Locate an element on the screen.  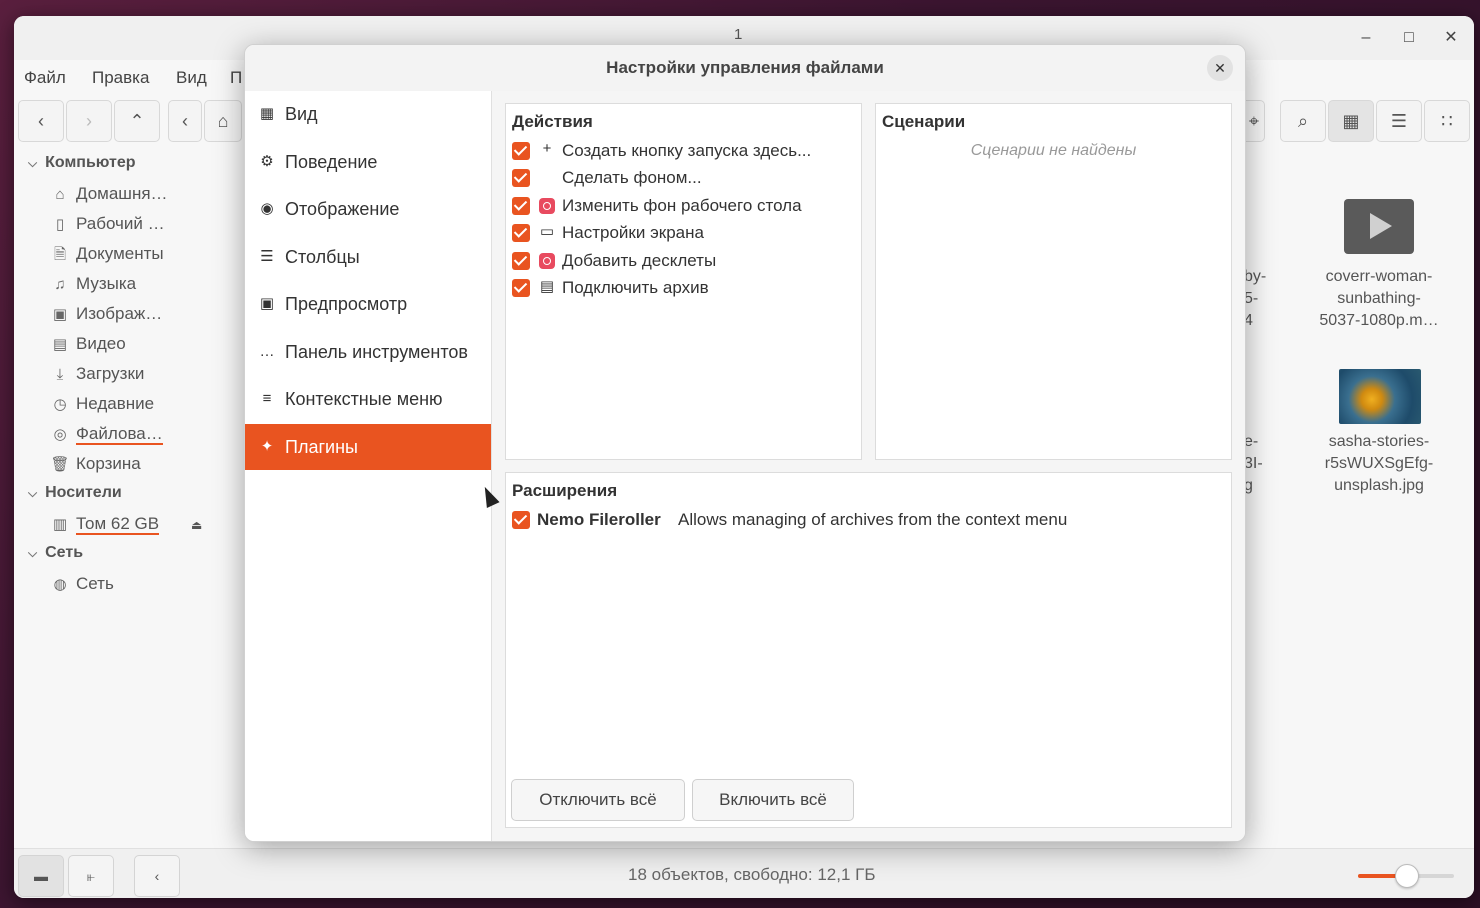
file-name-line: sunbathing- is located at coordinates (1379, 298).